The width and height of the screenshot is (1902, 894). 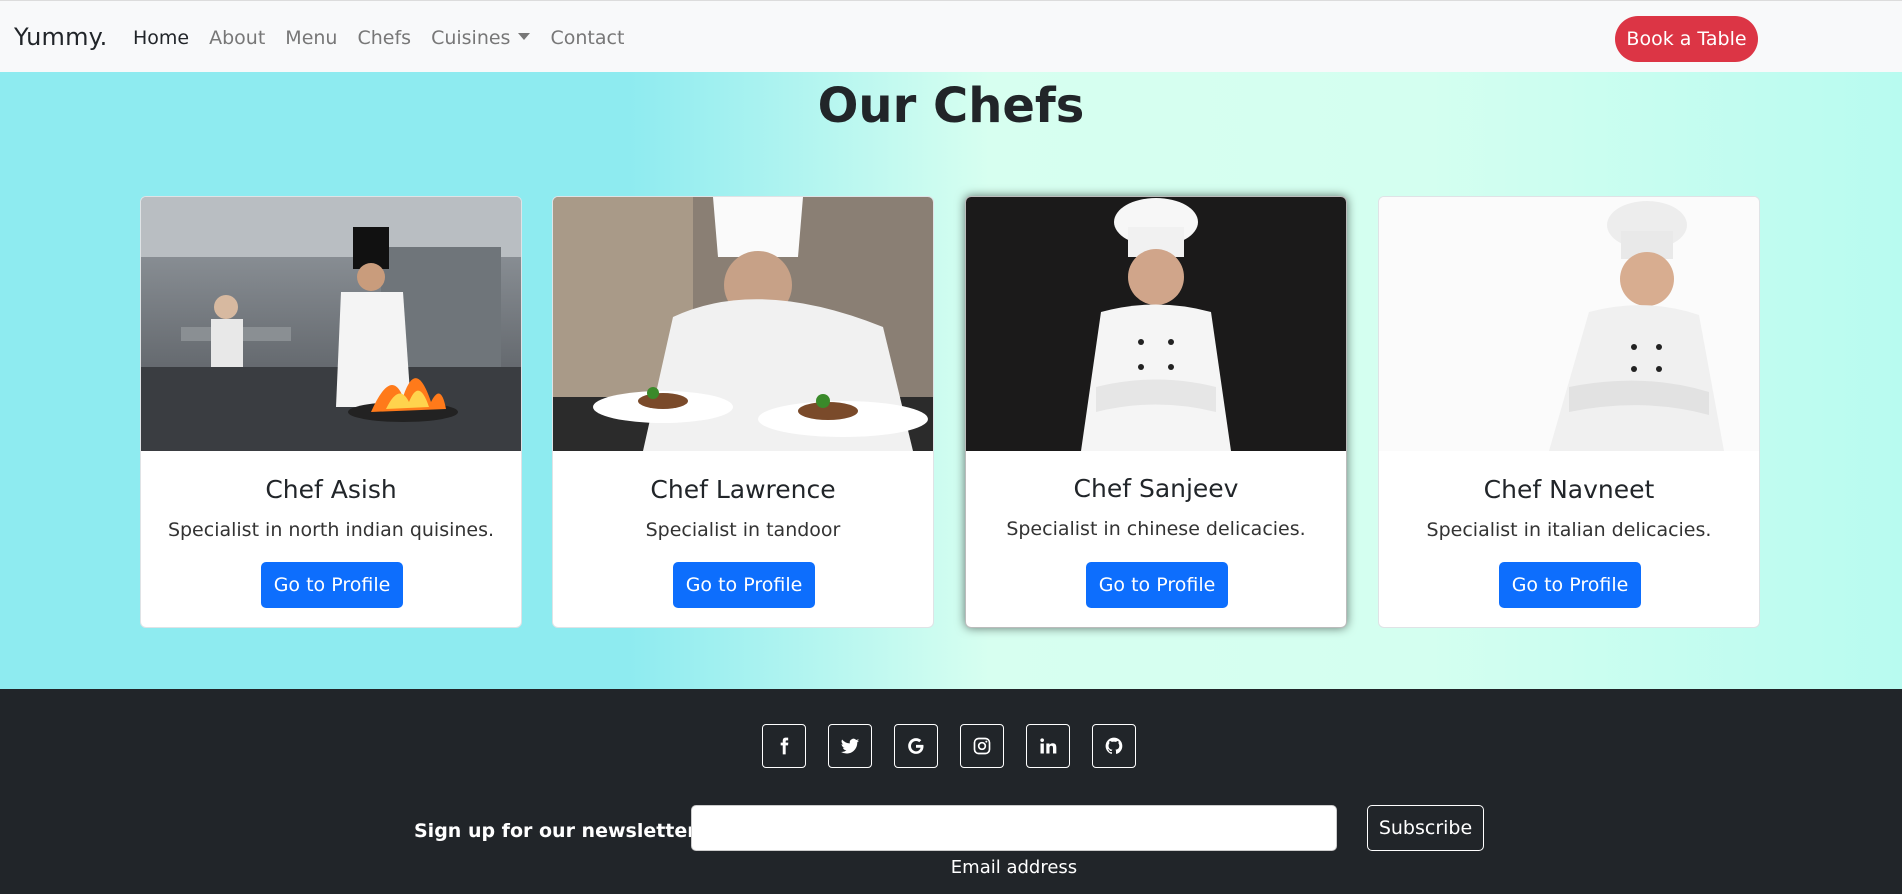 I want to click on twitter-icon, so click(x=850, y=746).